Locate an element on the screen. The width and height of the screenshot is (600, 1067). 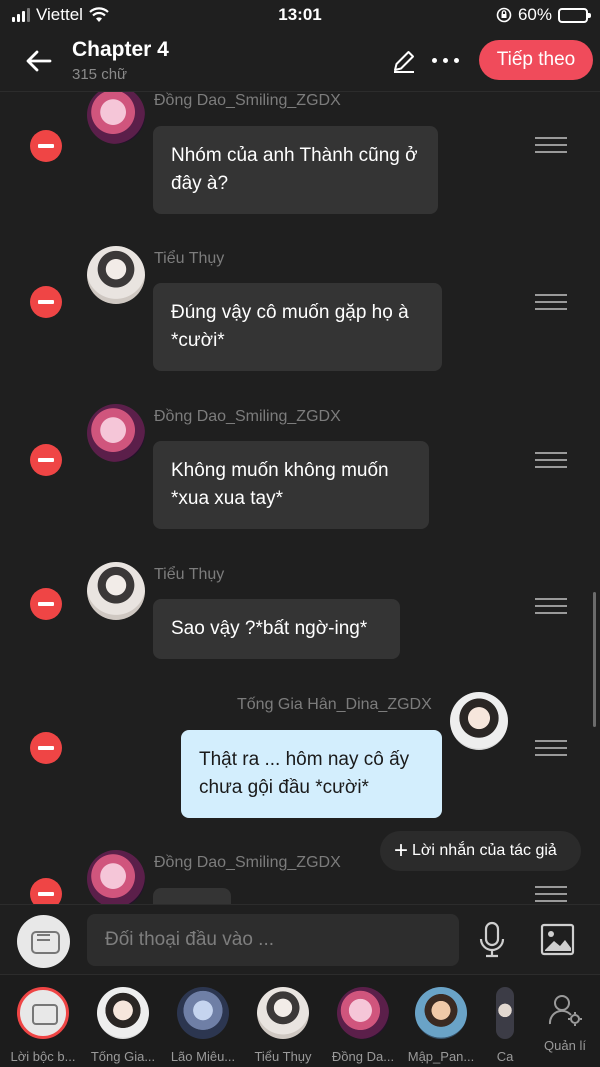
speech-type-button is located at coordinates (43, 941).